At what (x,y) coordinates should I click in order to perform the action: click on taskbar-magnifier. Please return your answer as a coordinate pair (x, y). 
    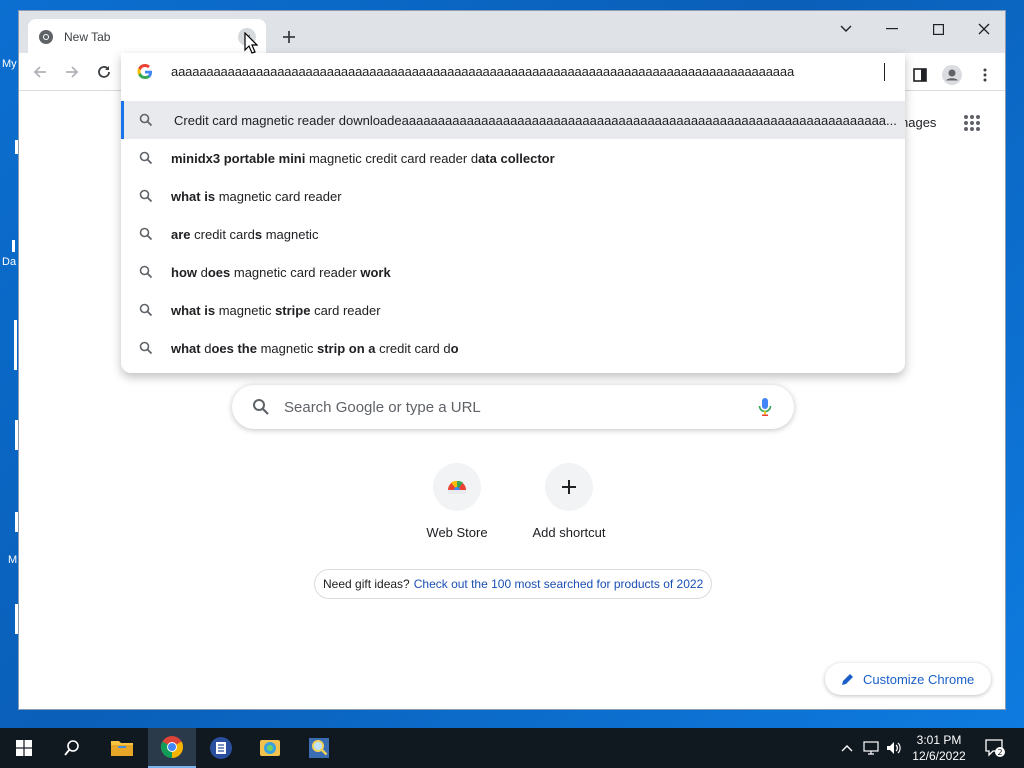
    Looking at the image, I should click on (319, 748).